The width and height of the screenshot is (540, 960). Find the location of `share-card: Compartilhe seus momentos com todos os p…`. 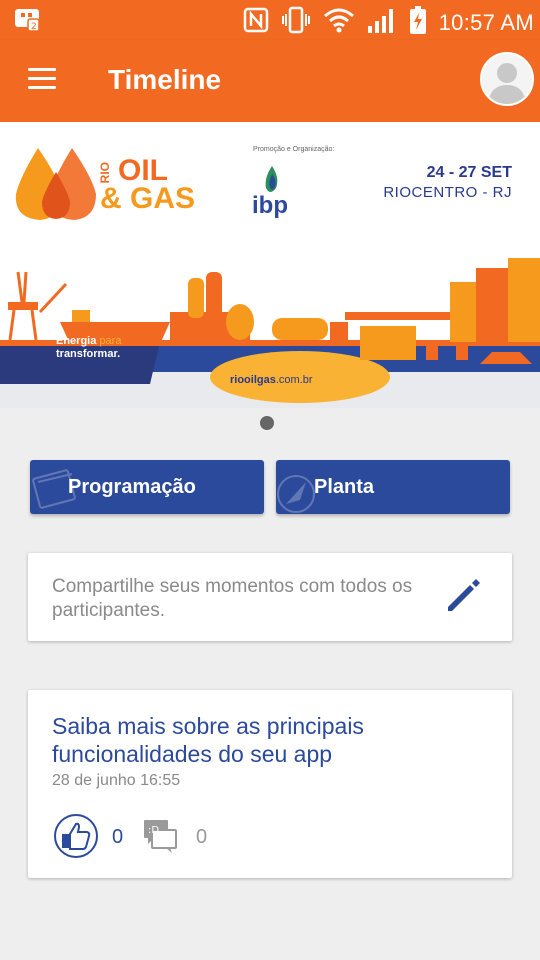

share-card: Compartilhe seus momentos com todos os p… is located at coordinates (270, 597).